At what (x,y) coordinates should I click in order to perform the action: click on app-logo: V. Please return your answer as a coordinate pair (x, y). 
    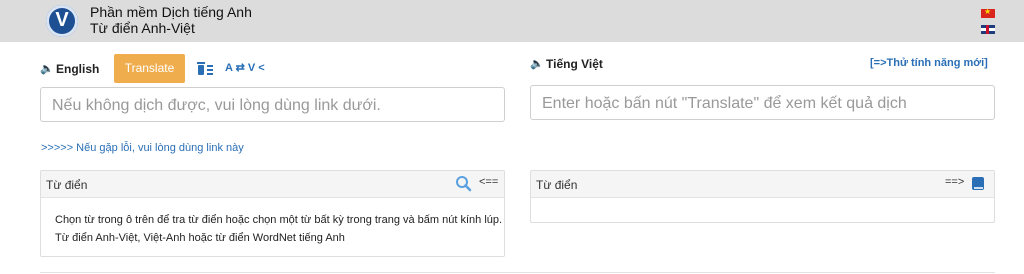
    Looking at the image, I should click on (62, 21).